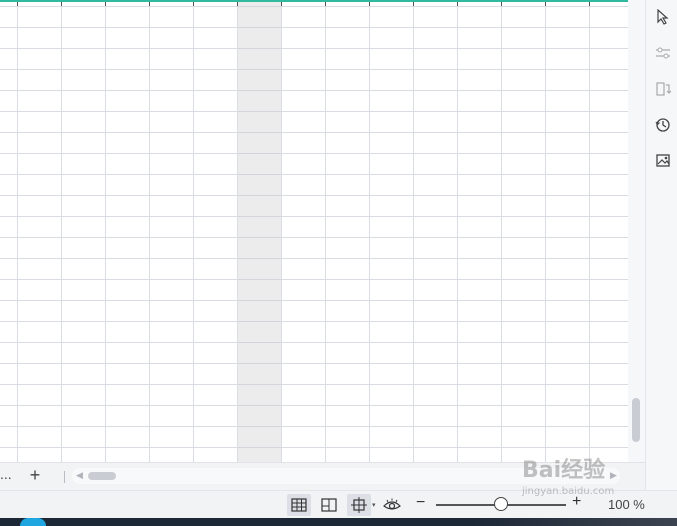  I want to click on normal-view-icon, so click(299, 505).